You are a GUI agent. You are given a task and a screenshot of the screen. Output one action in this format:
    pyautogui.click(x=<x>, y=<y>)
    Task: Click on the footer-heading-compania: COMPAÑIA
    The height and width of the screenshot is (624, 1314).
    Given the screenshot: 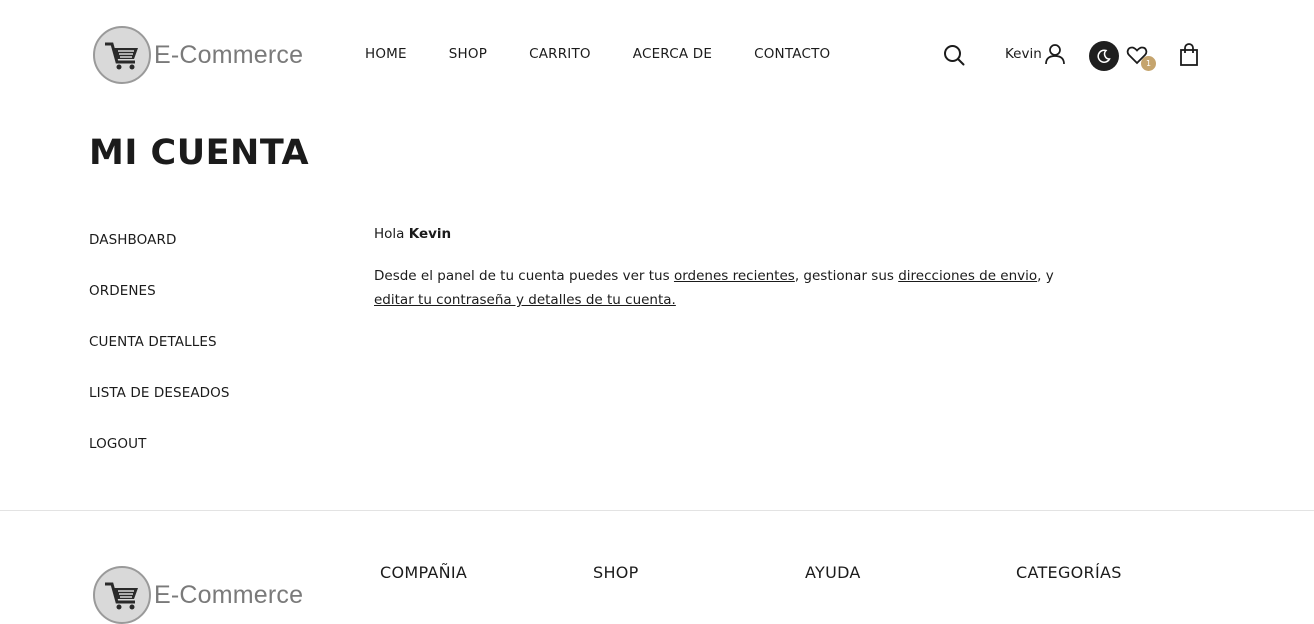 What is the action you would take?
    pyautogui.click(x=424, y=572)
    